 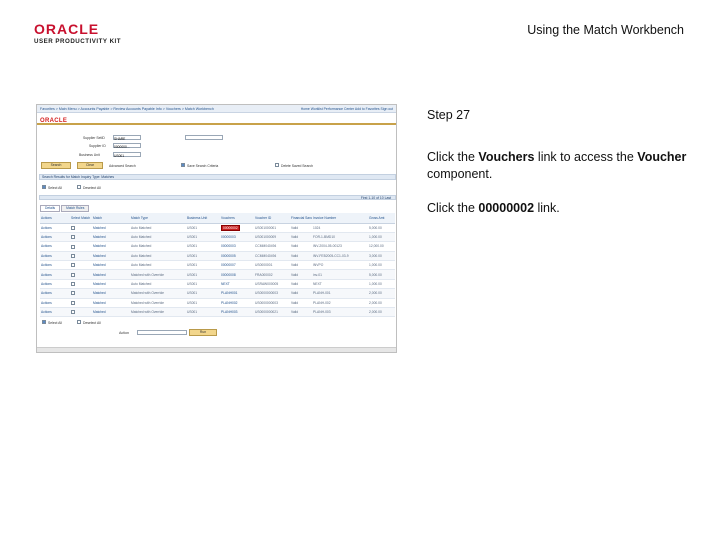 What do you see at coordinates (78, 41) in the screenshot?
I see `logo-subtitle: USER PRODUCTIVITY KIT` at bounding box center [78, 41].